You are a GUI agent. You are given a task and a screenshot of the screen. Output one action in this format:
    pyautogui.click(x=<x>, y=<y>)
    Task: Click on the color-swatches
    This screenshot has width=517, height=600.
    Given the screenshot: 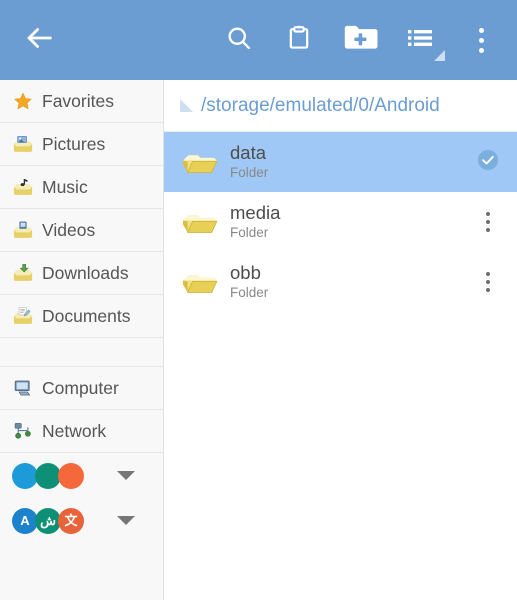 What is the action you would take?
    pyautogui.click(x=48, y=475)
    